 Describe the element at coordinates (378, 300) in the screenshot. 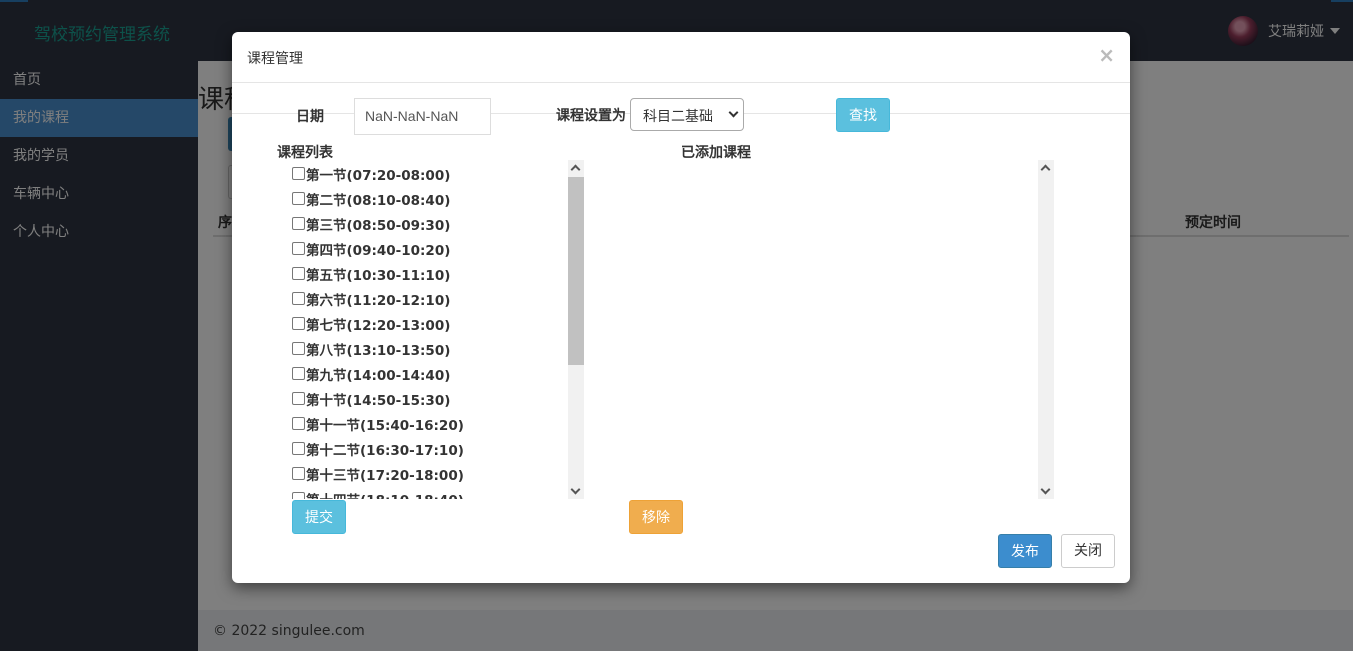

I see `course-label: 第六节(11:20-12:10)` at that location.